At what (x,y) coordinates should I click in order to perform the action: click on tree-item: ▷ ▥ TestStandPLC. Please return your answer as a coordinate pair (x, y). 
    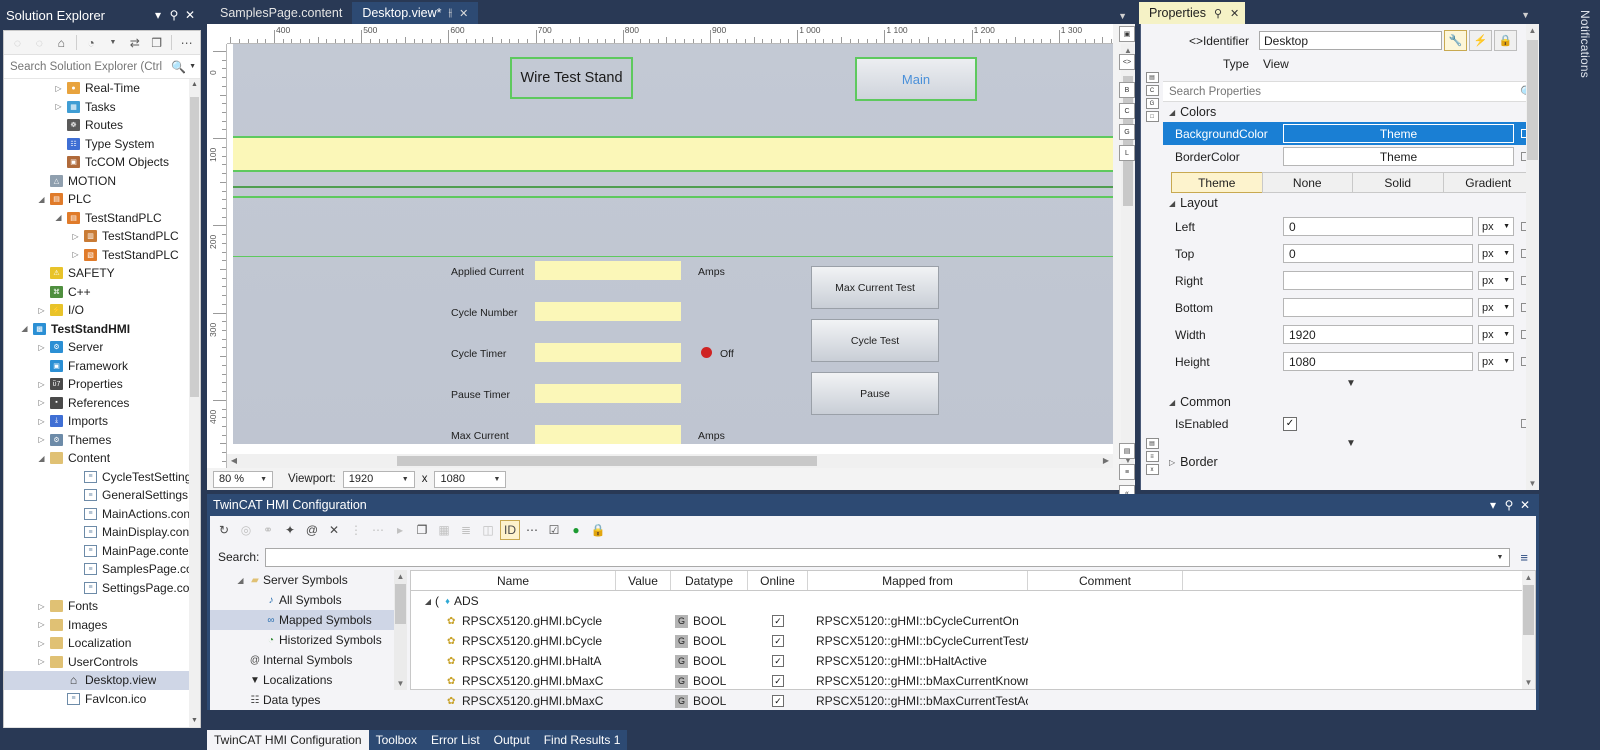
    Looking at the image, I should click on (96, 236).